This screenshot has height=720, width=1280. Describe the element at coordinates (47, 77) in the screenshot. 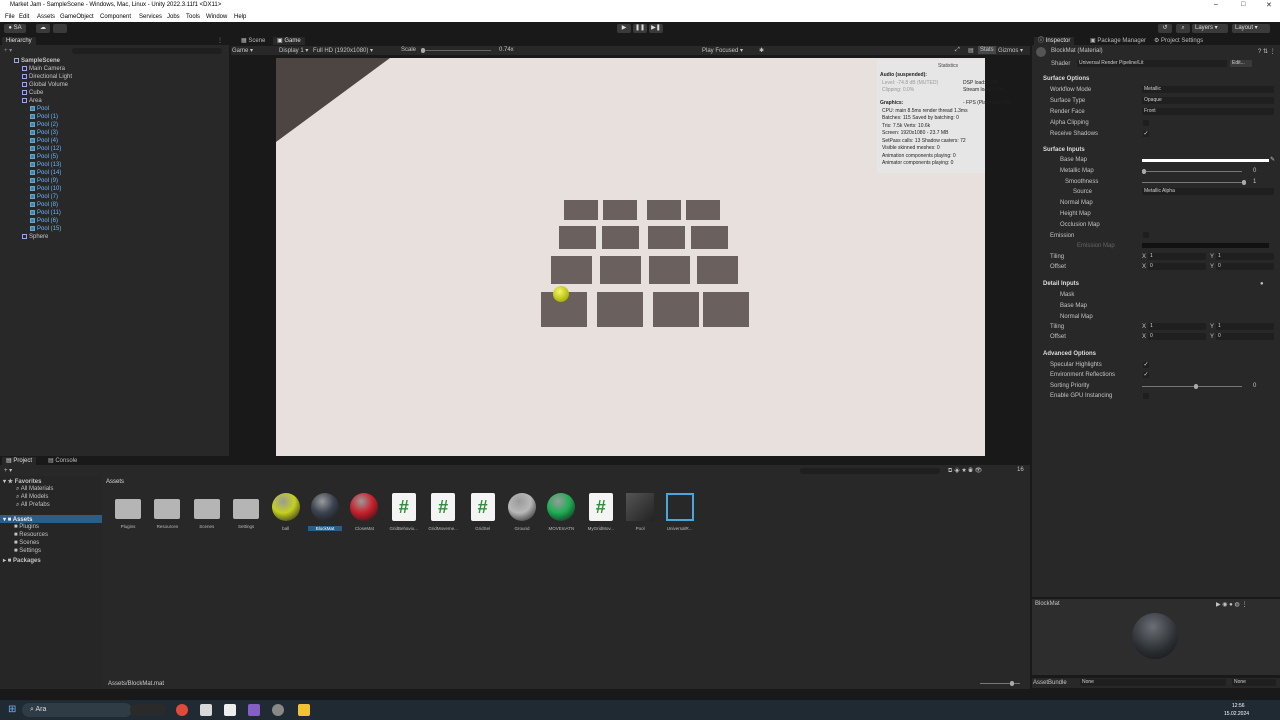

I see `hierarchy-item: Directional Light` at that location.